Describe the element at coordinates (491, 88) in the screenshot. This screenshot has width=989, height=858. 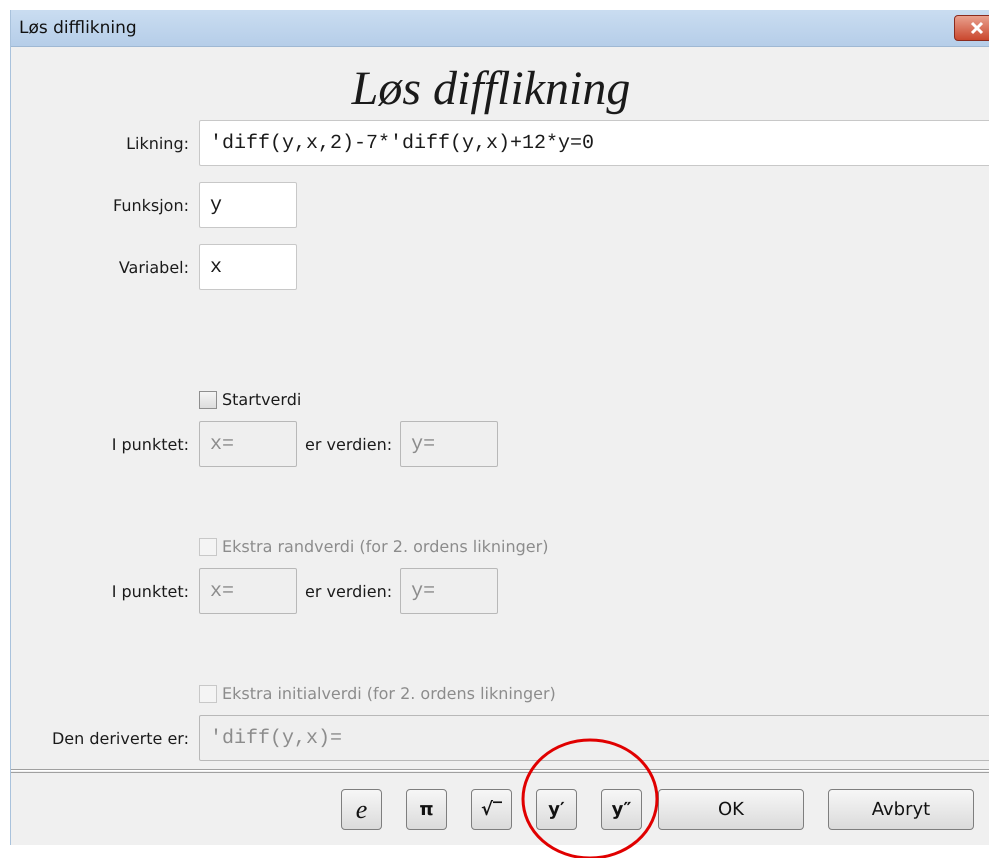
I see `dialog-heading: Løs difflikning` at that location.